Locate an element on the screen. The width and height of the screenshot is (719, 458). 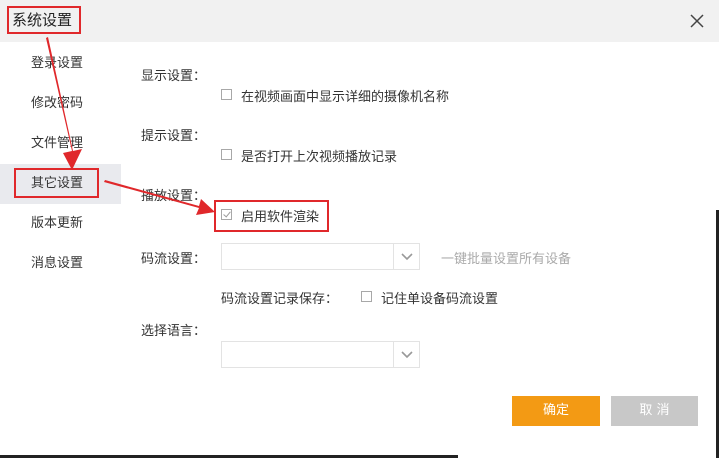
sidebar-item-label: 文件管理 is located at coordinates (57, 143).